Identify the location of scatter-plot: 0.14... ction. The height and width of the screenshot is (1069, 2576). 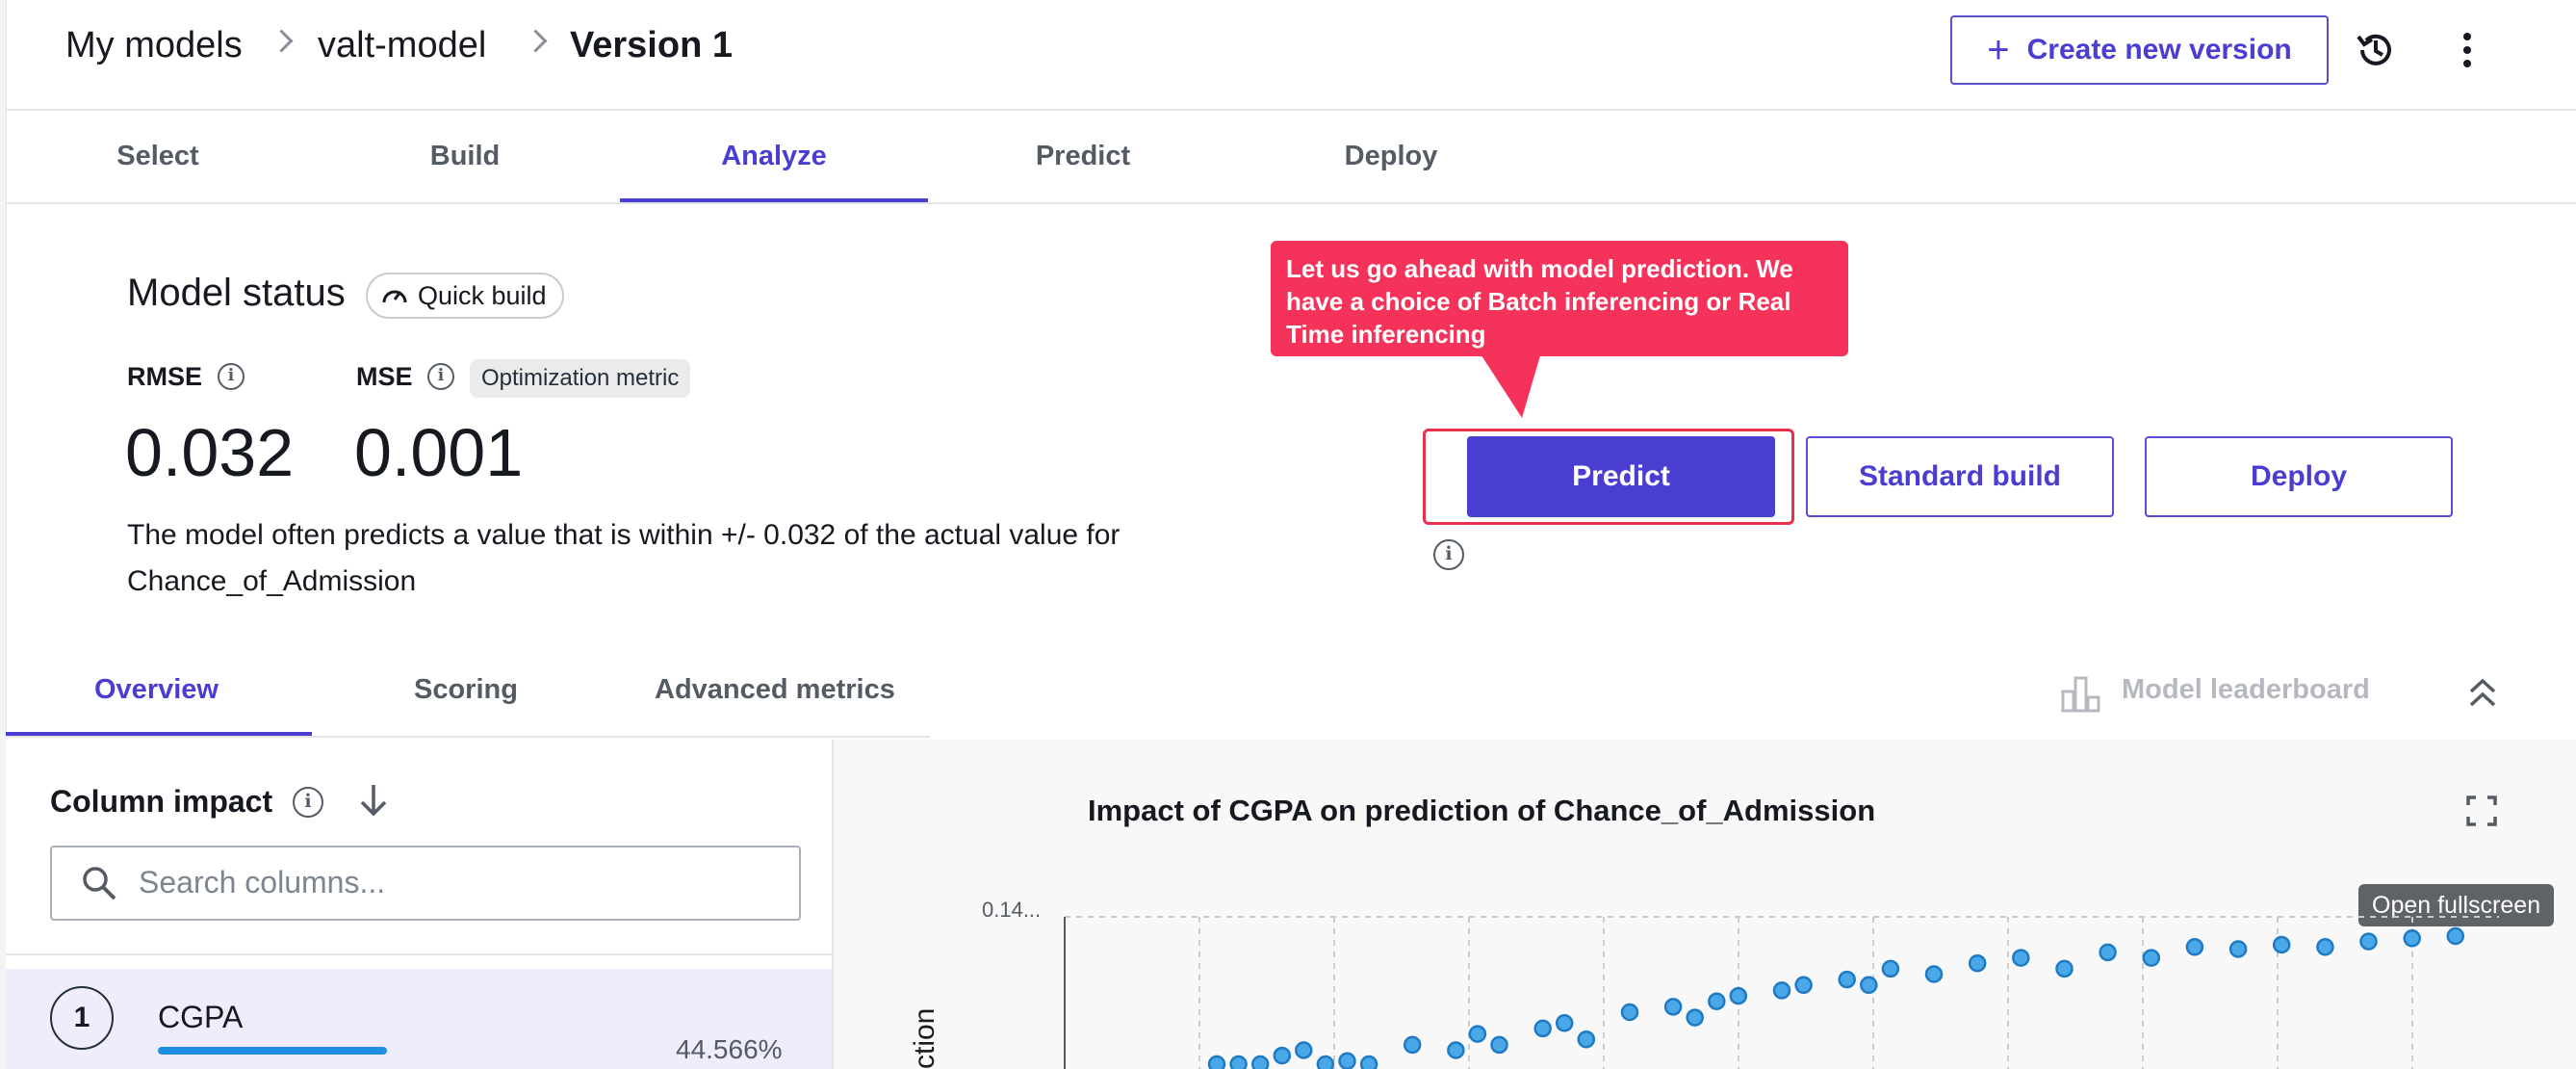
(1704, 983).